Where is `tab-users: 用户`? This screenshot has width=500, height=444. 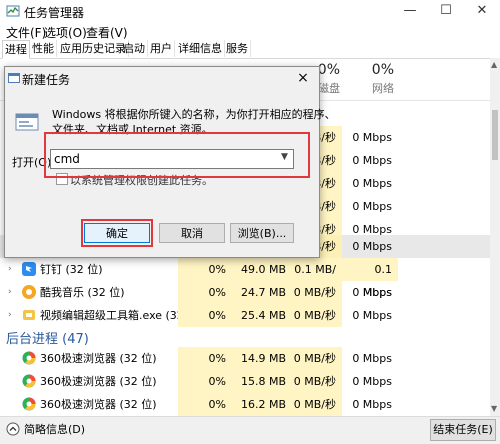
tab-users: 用户 is located at coordinates (161, 48).